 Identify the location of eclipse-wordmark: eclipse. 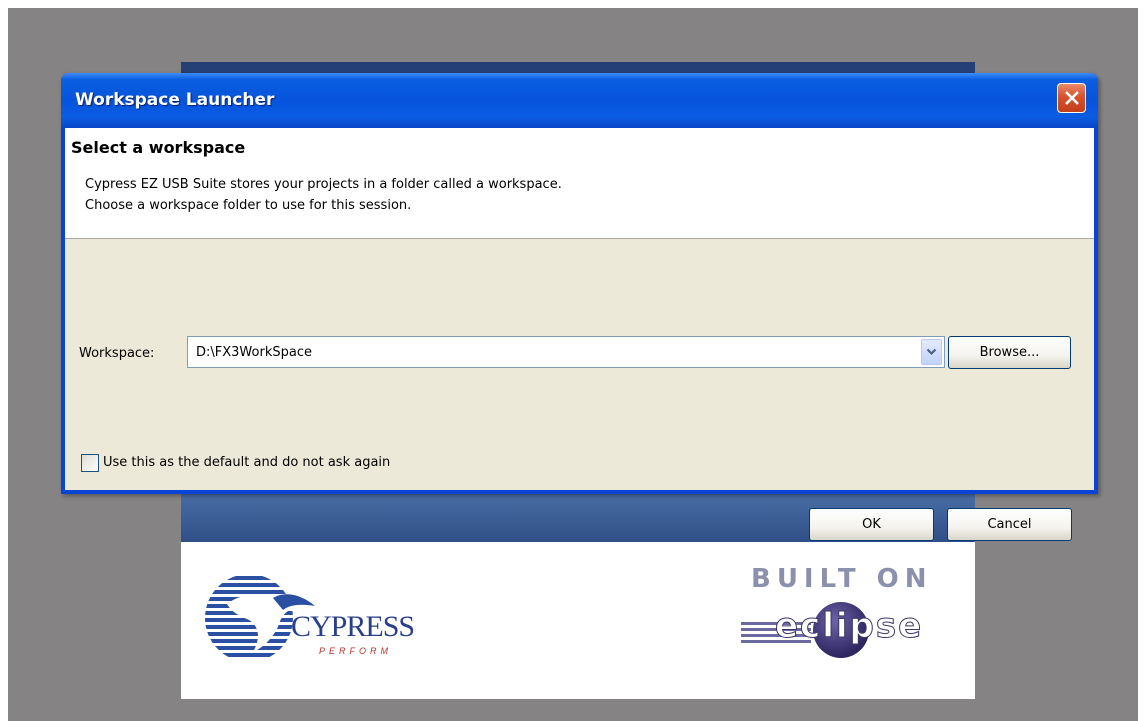
(849, 626).